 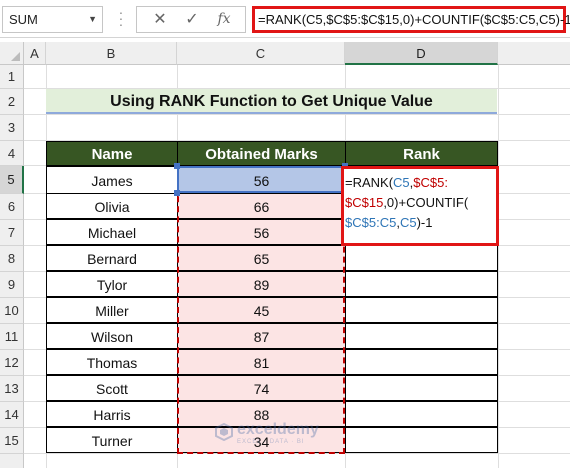 I want to click on cell-name: Olivia, so click(x=112, y=206).